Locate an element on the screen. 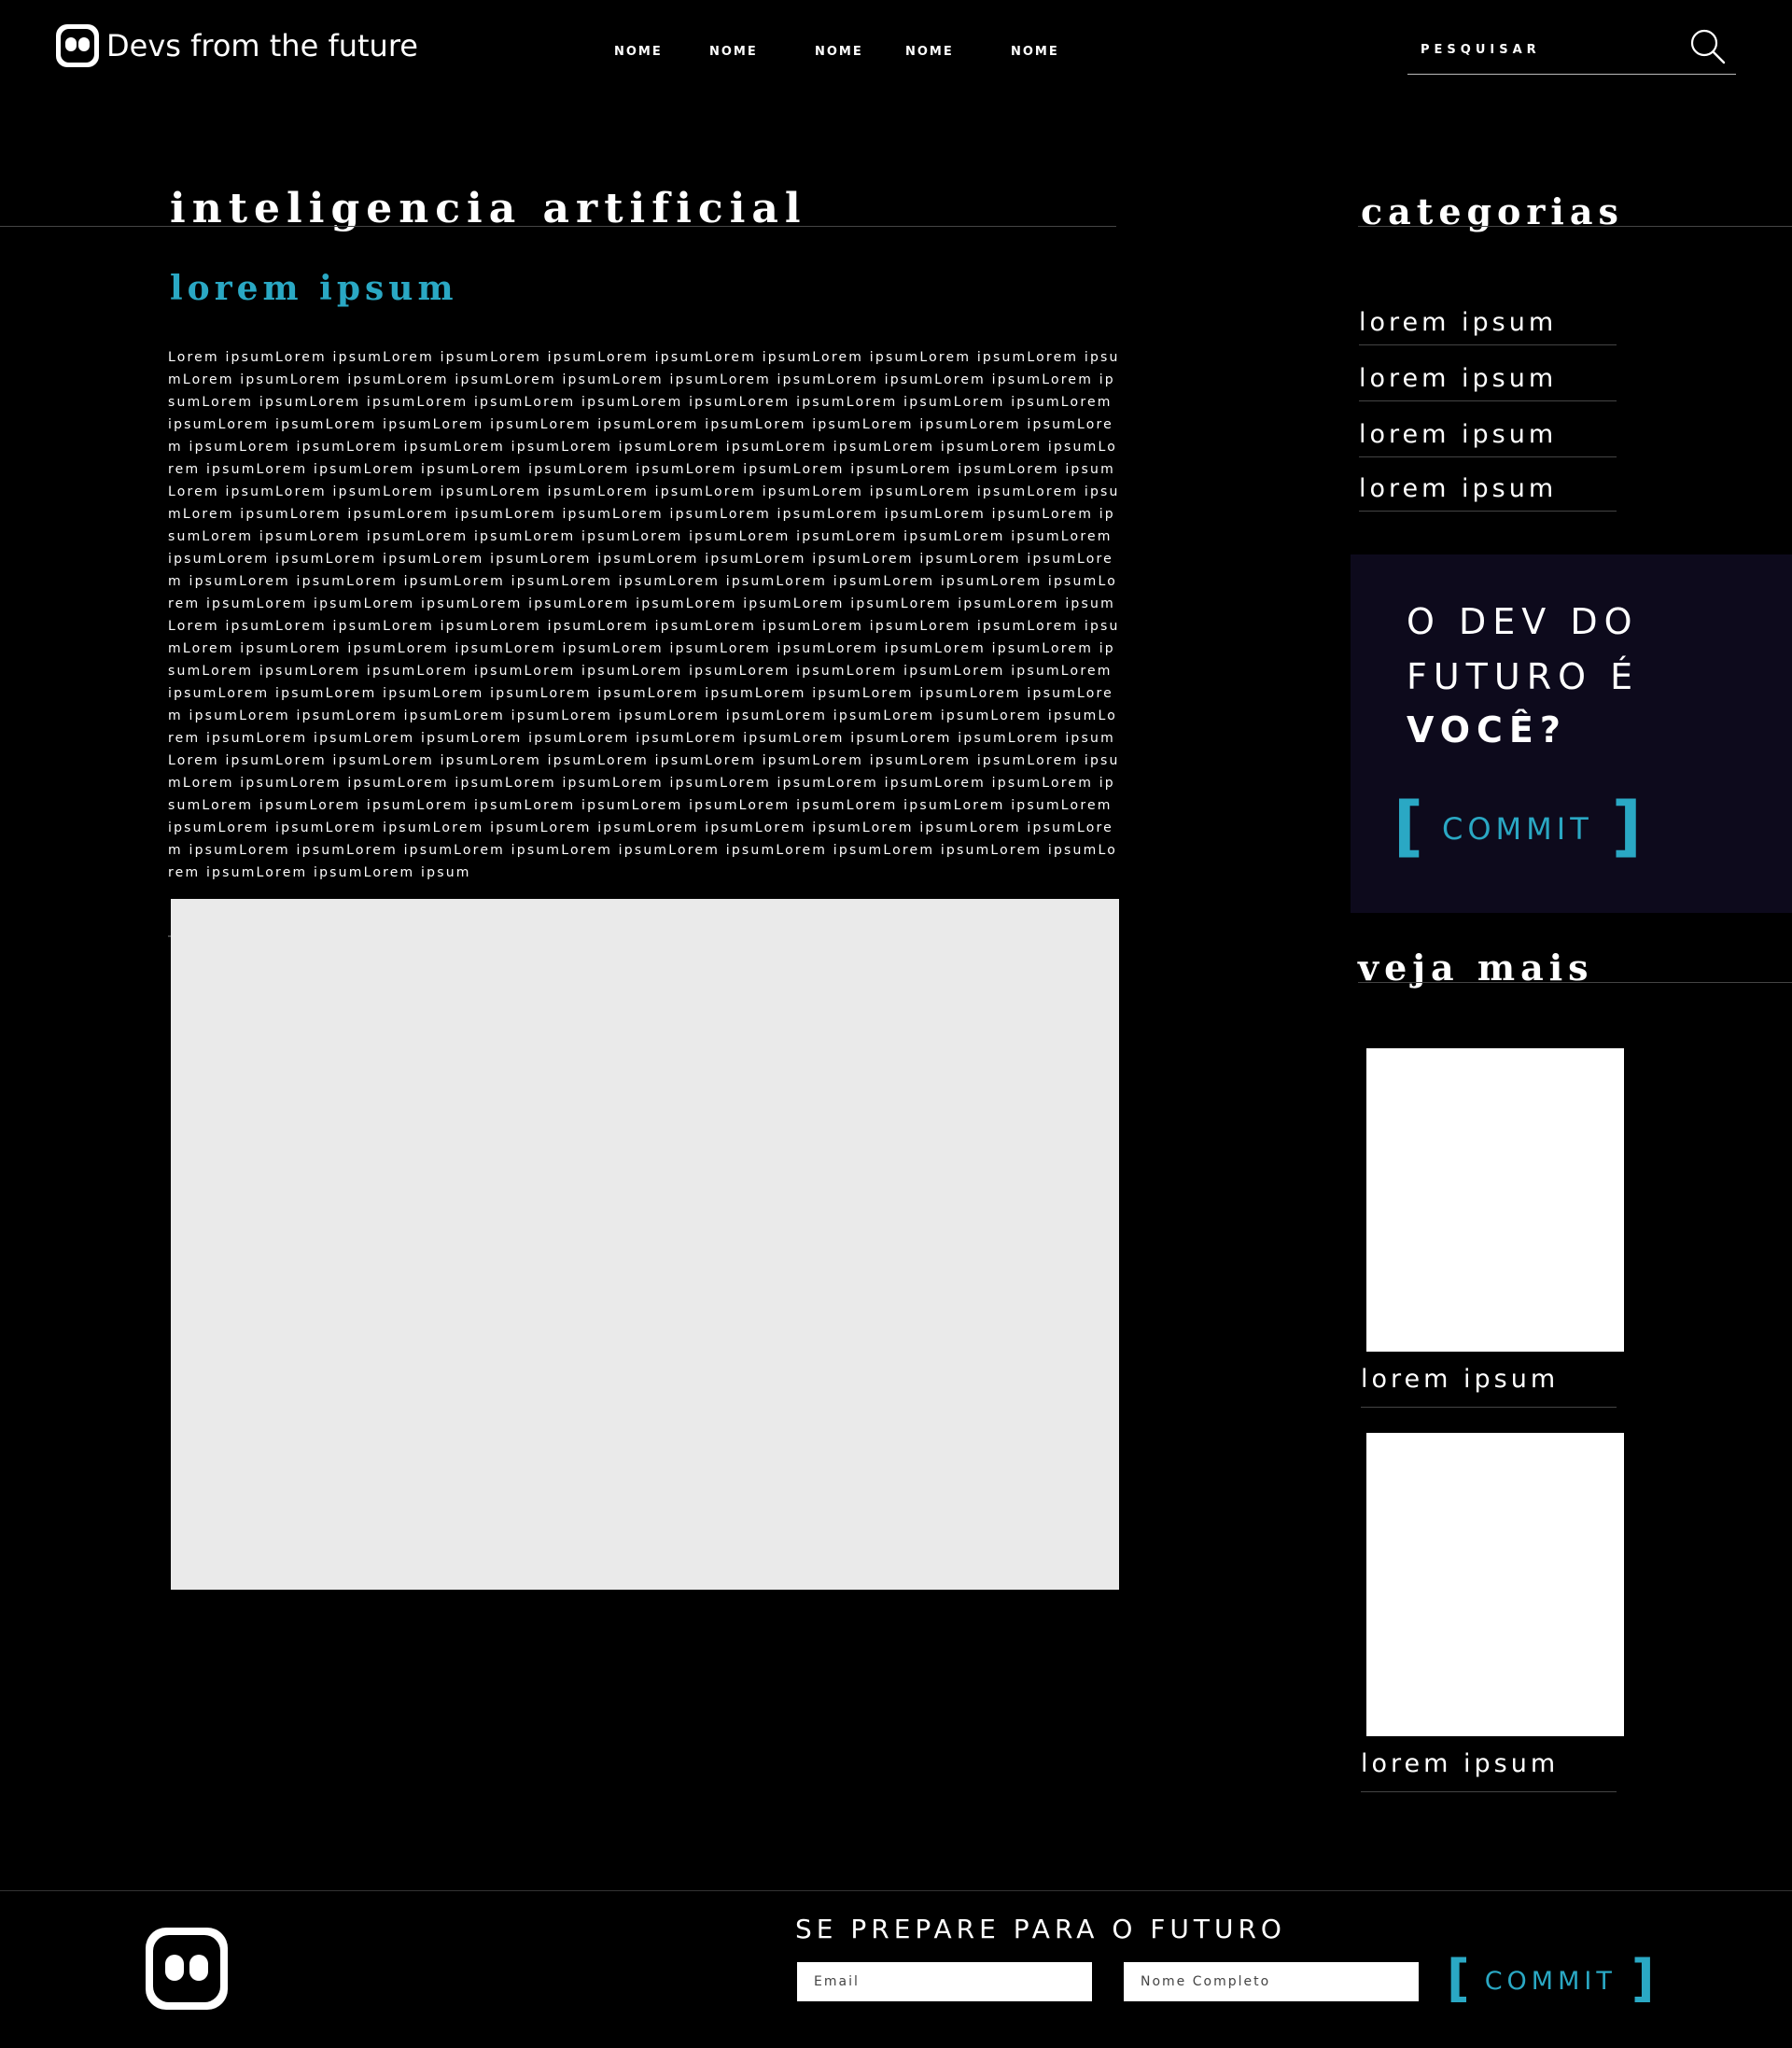  full-name-field is located at coordinates (1271, 1981).